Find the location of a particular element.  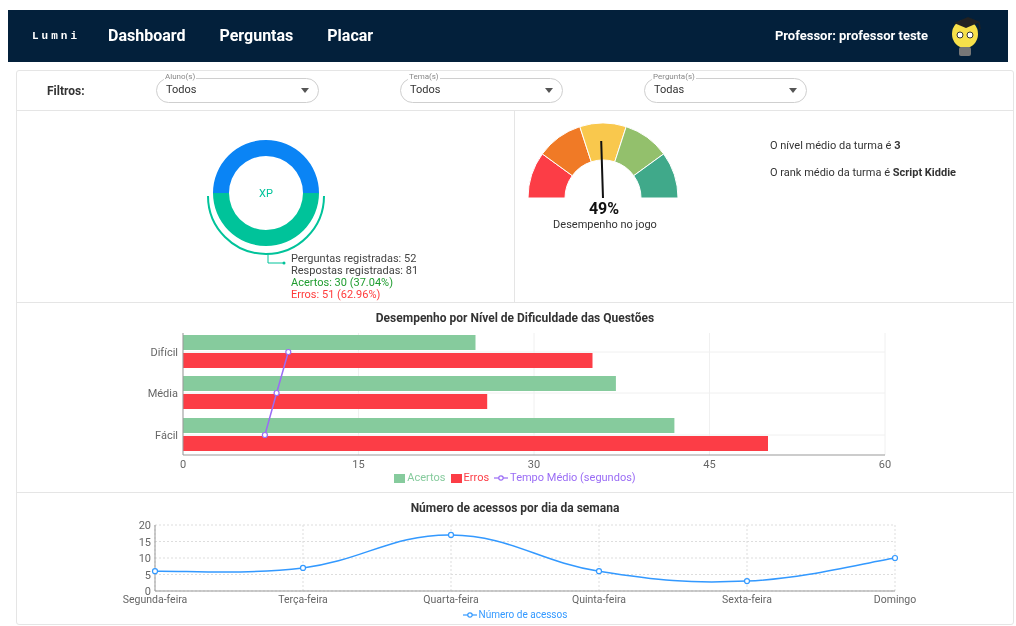

class-stat-text: O rank médio da turma é Script Kiddie is located at coordinates (863, 172).